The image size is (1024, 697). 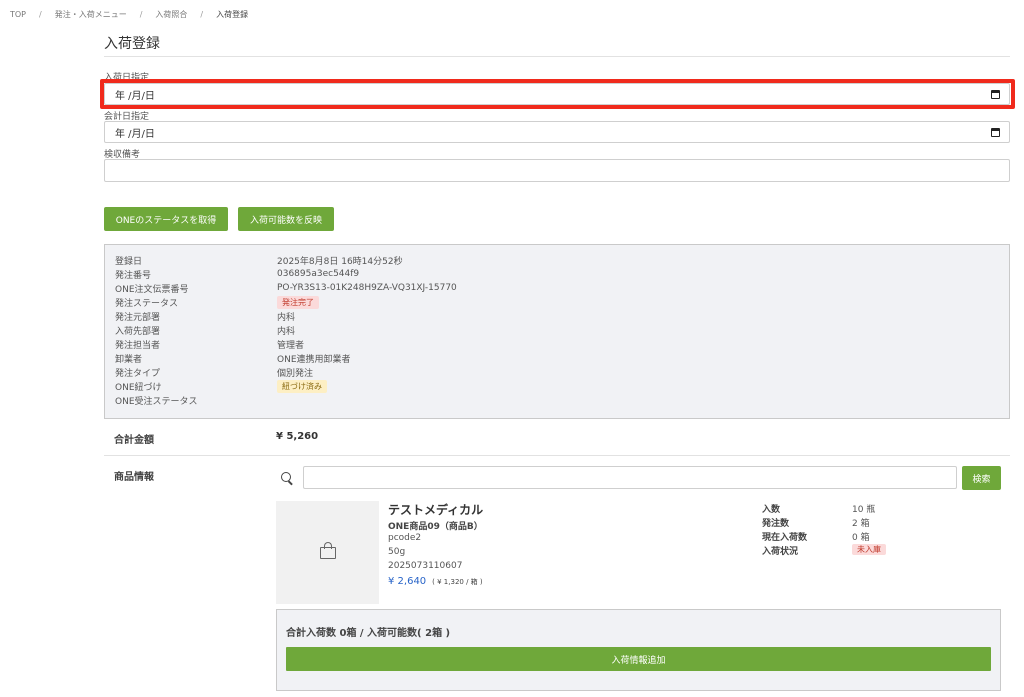 What do you see at coordinates (314, 359) in the screenshot?
I see `info-value: ONE連携用卸業者` at bounding box center [314, 359].